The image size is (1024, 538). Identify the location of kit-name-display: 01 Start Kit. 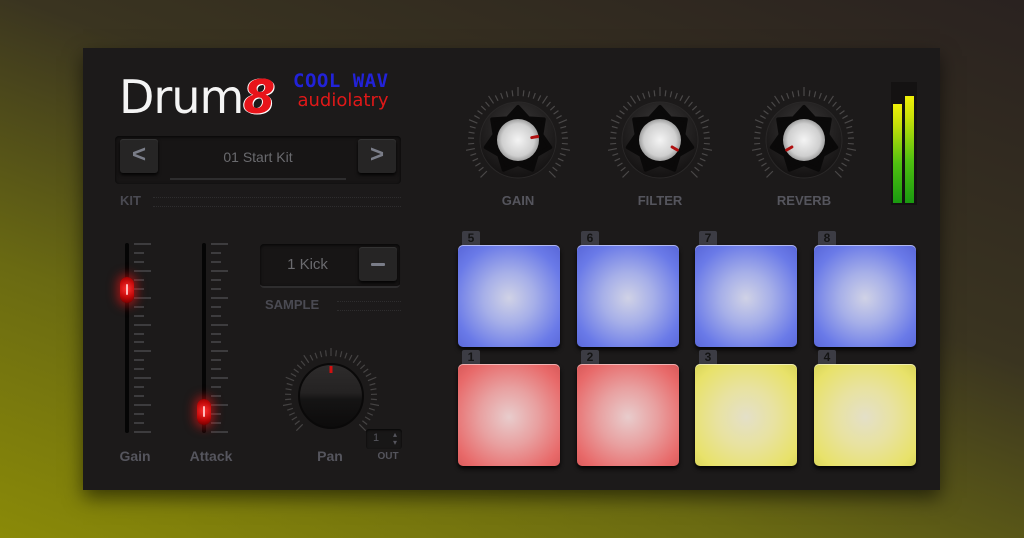
(258, 158).